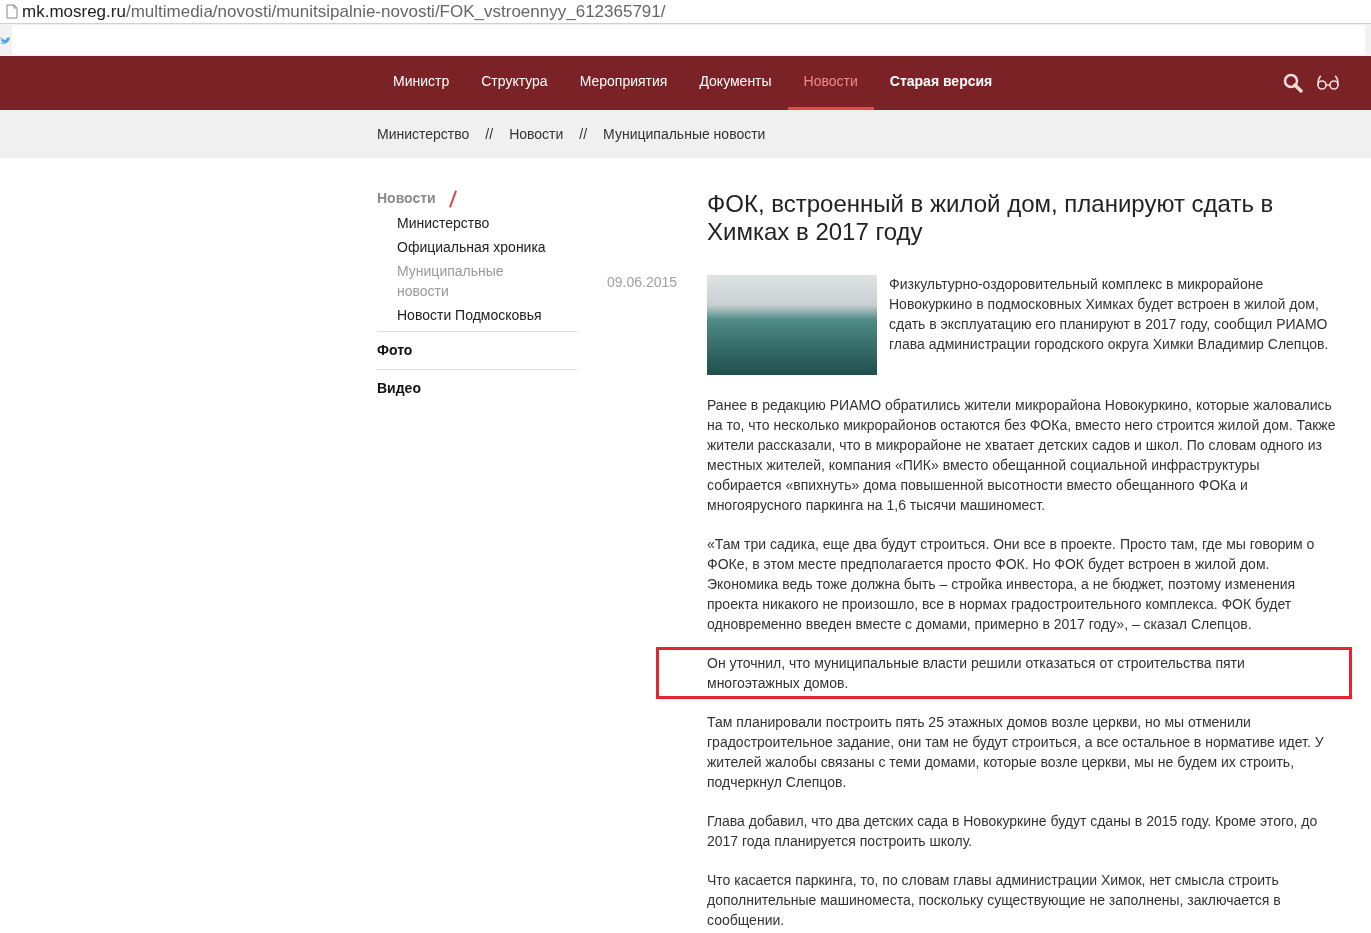 This screenshot has height=933, width=1371. I want to click on sidebar-subitem: Официальная хроника, so click(477, 247).